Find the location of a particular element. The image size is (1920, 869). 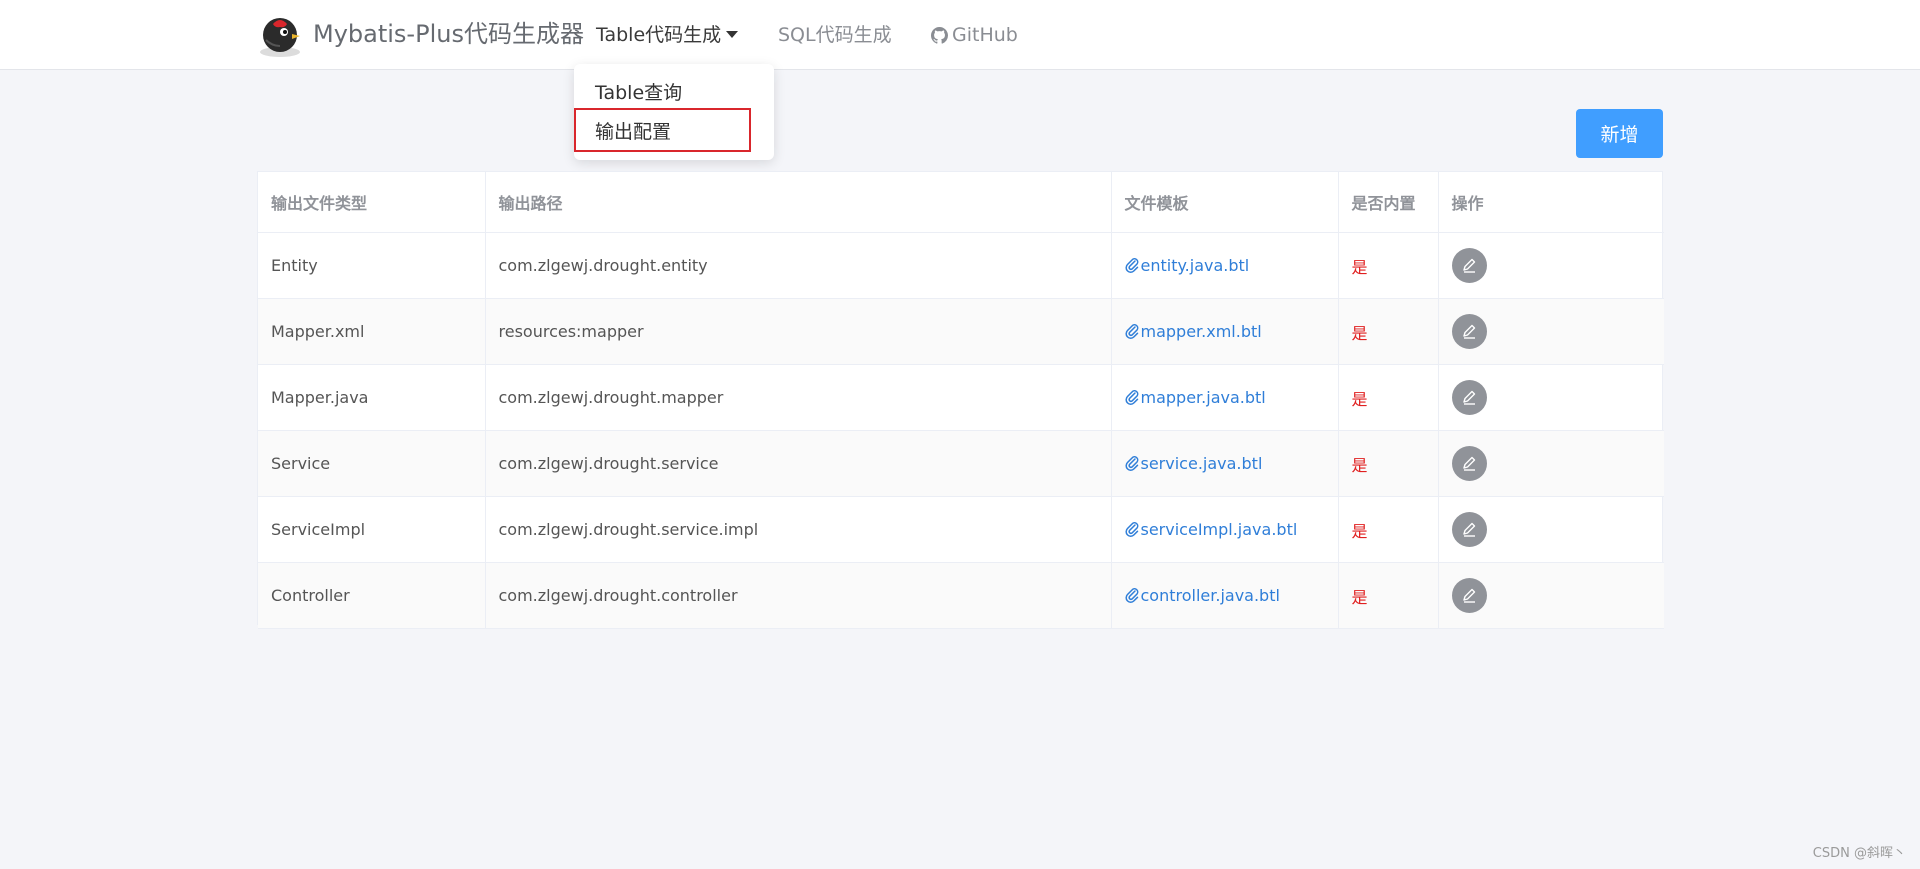

header-template: 文件模板 is located at coordinates (1225, 202).